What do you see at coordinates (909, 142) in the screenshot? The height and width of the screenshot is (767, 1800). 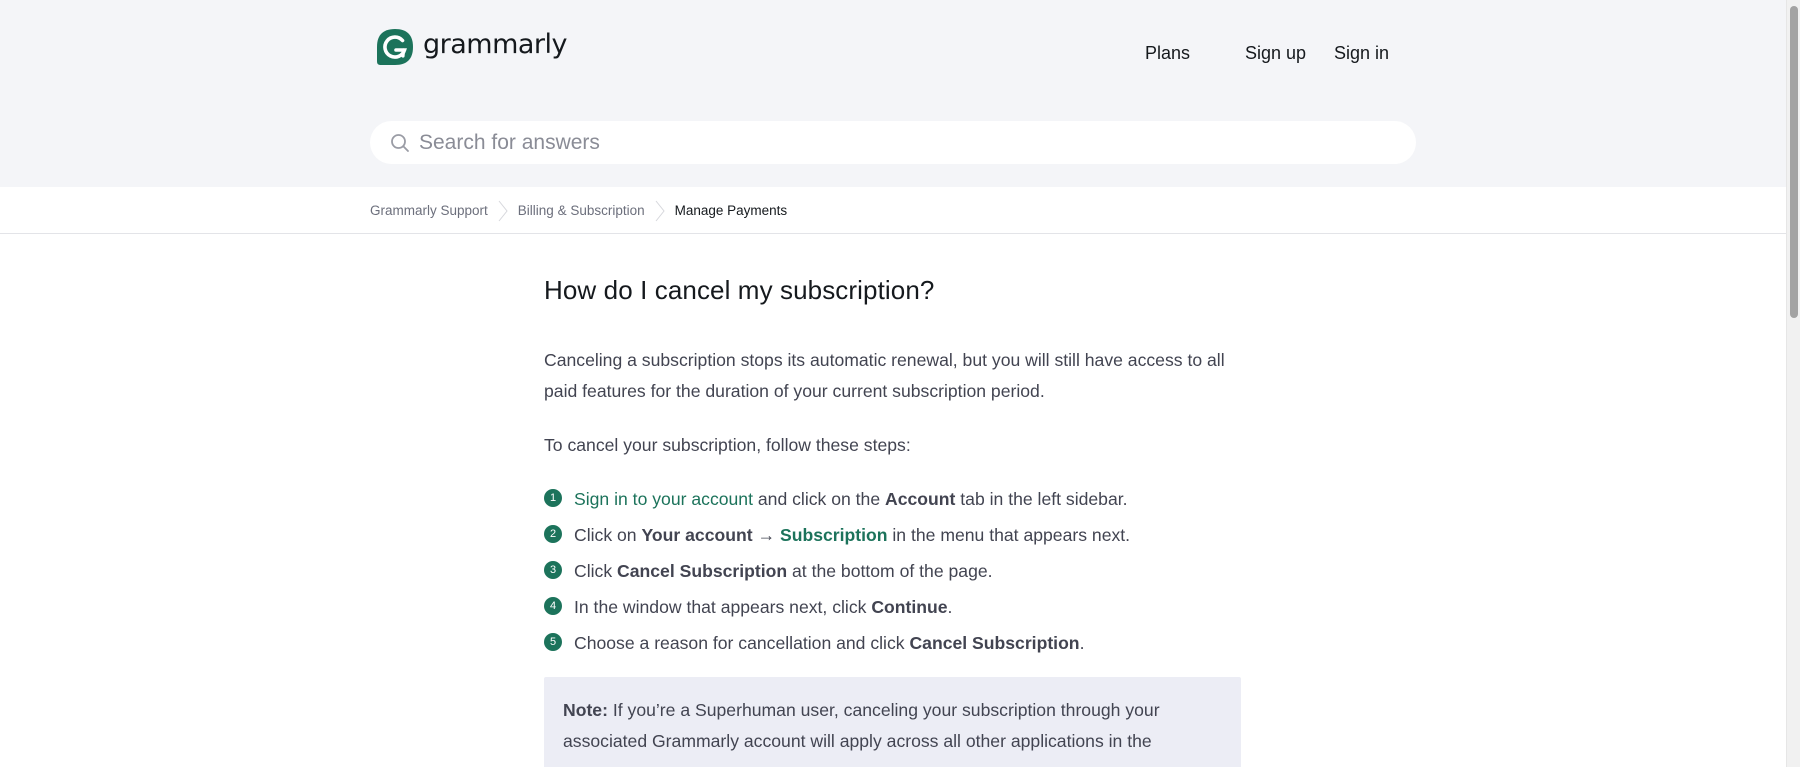 I see `search-input` at bounding box center [909, 142].